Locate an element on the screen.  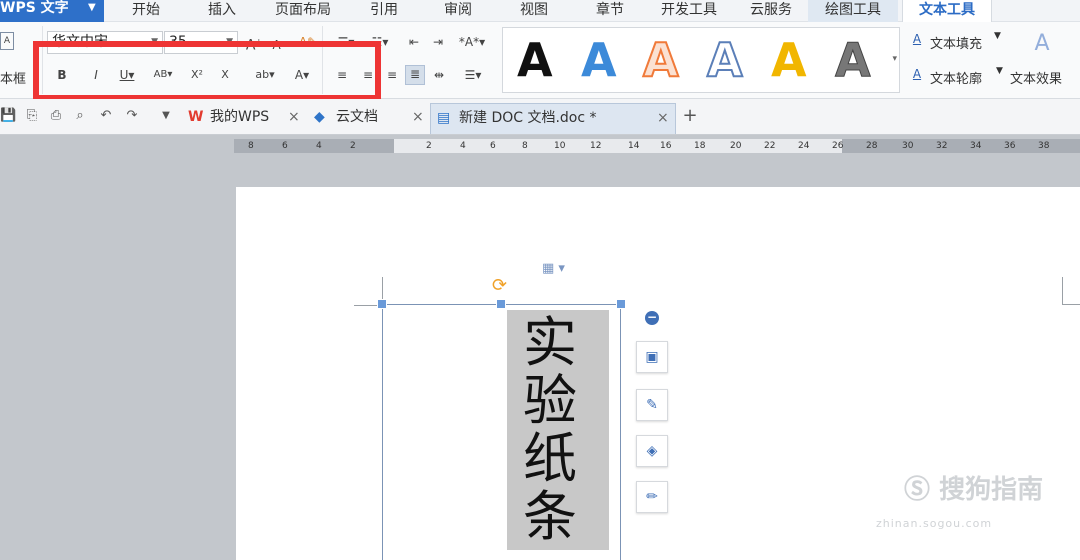
text-char: 实 is located at coordinates (550, 342).